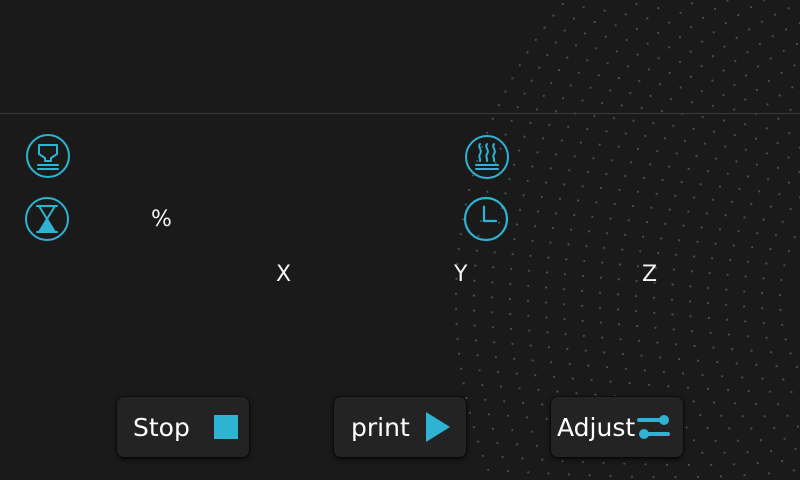  I want to click on adjust-button: Adjust, so click(617, 427).